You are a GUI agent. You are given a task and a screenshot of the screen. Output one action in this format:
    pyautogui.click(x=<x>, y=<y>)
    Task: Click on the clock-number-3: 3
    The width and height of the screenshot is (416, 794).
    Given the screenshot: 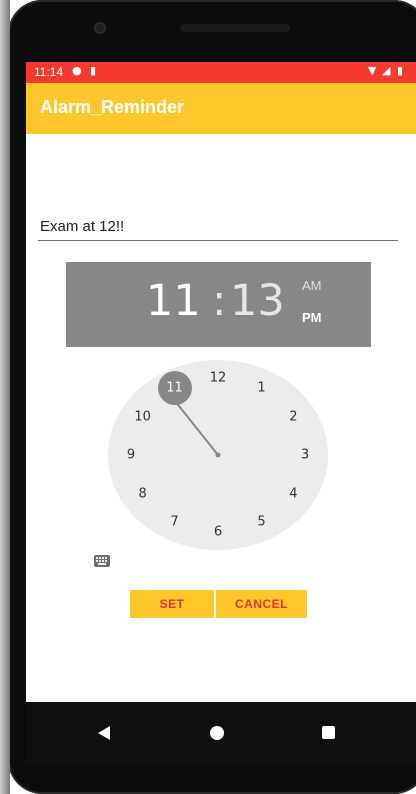 What is the action you would take?
    pyautogui.click(x=305, y=455)
    